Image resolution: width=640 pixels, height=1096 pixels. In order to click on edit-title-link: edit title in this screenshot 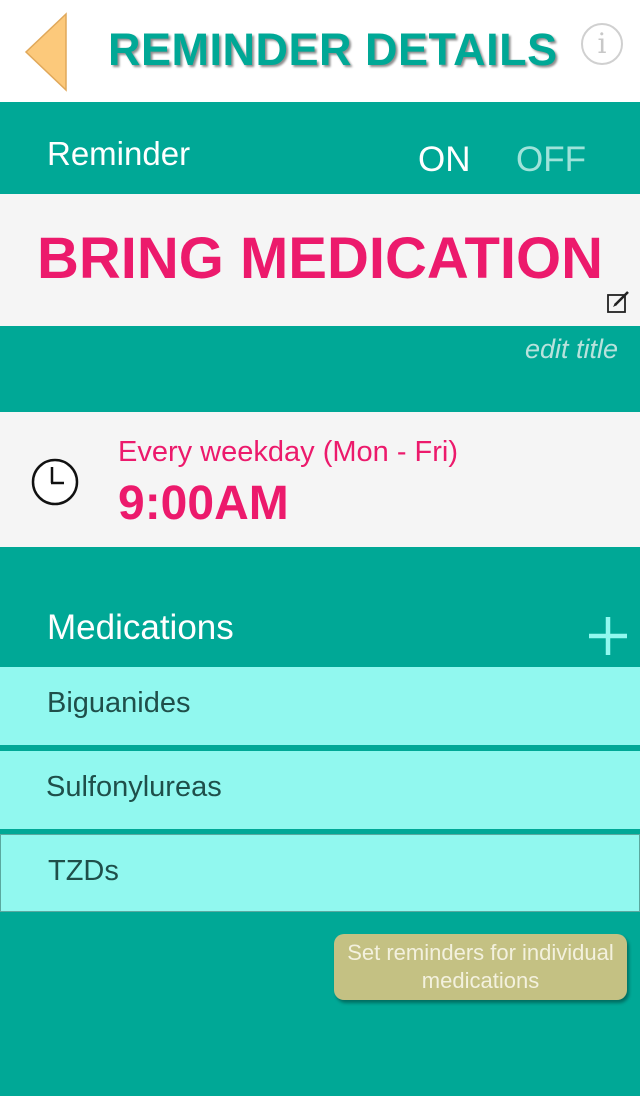, I will do `click(549, 349)`.